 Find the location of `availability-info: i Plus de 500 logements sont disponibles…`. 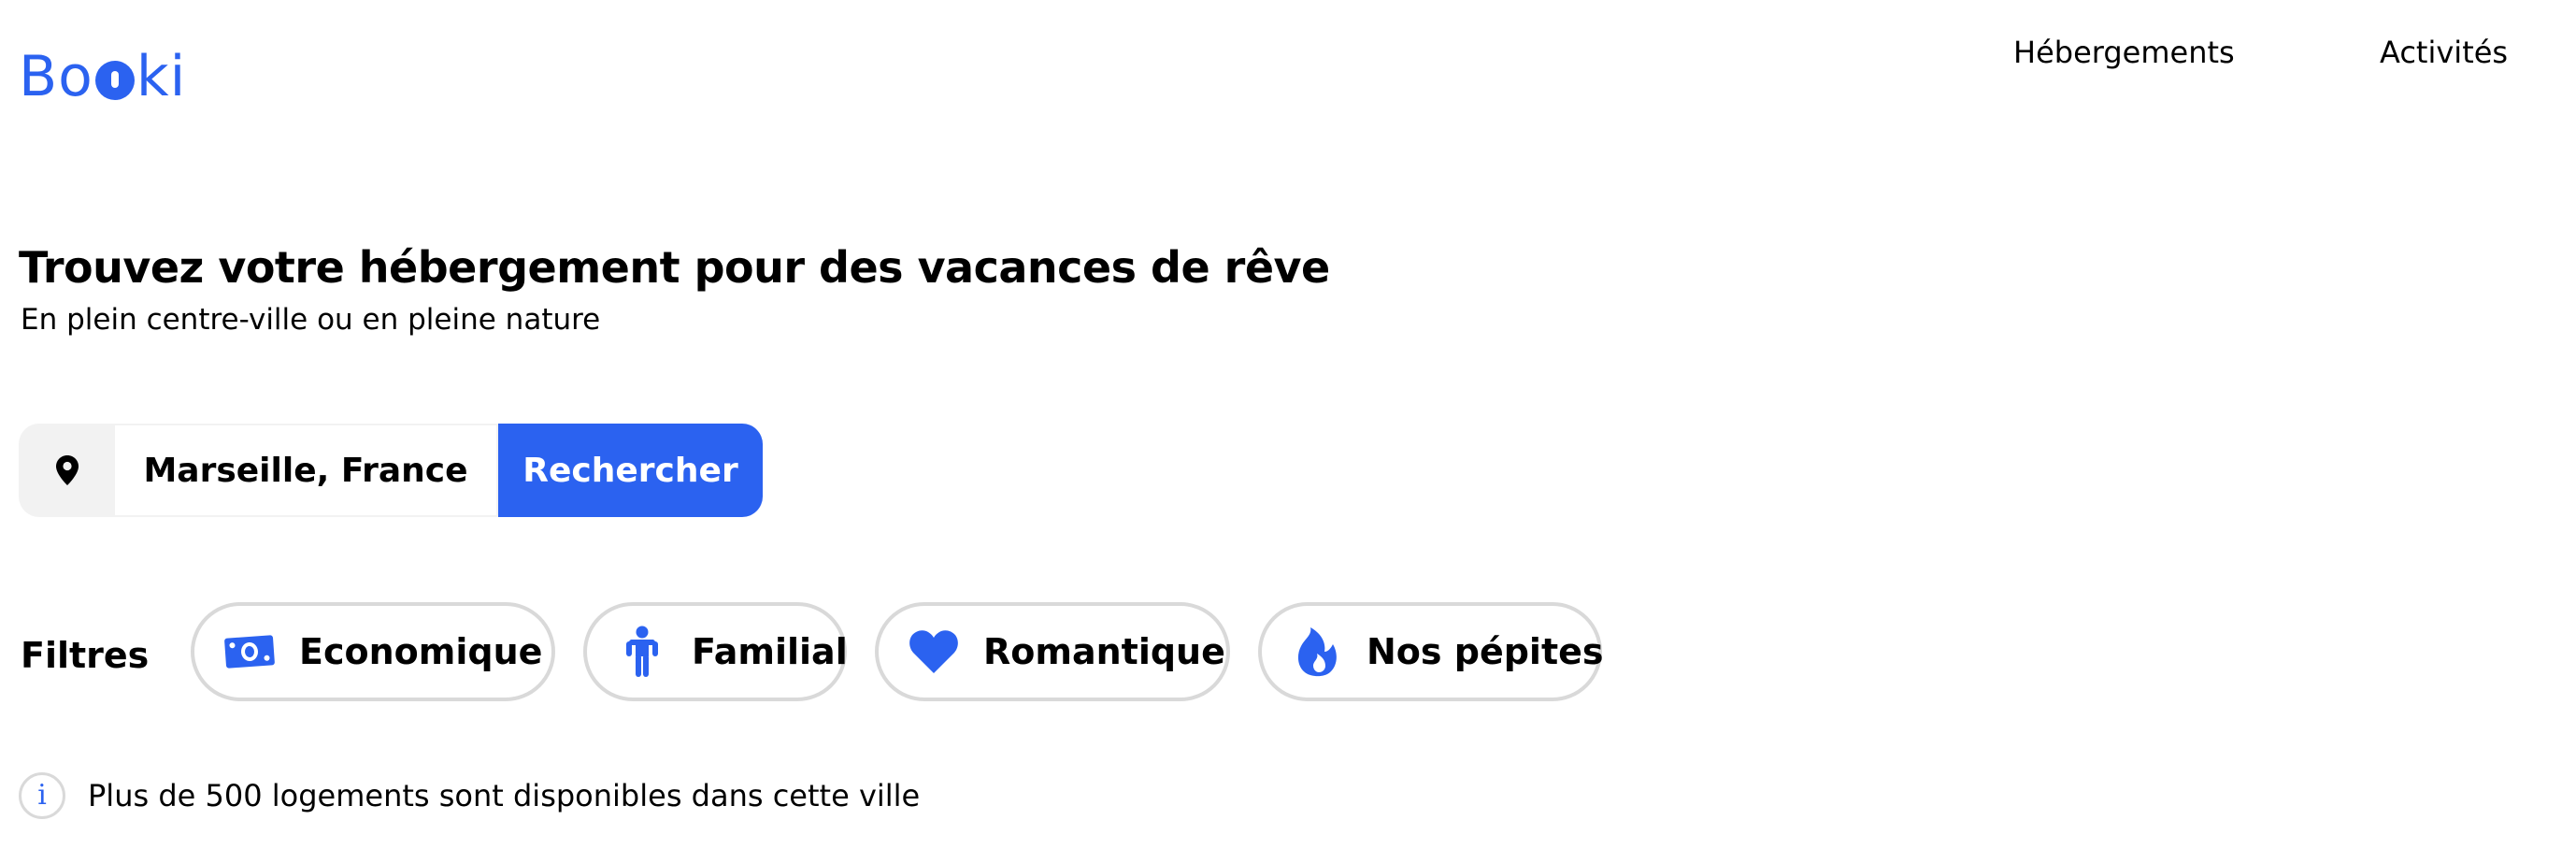

availability-info: i Plus de 500 logements sont disponibles… is located at coordinates (469, 795).